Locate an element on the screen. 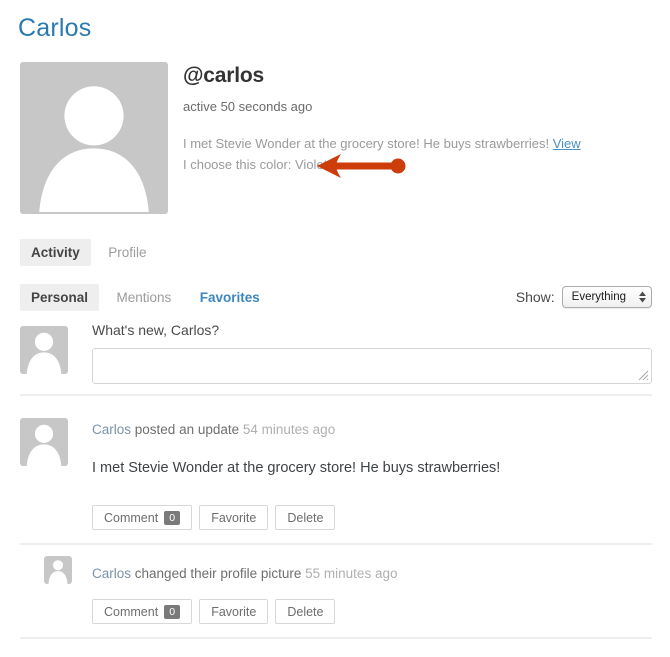  tab-personal: Personal is located at coordinates (60, 297).